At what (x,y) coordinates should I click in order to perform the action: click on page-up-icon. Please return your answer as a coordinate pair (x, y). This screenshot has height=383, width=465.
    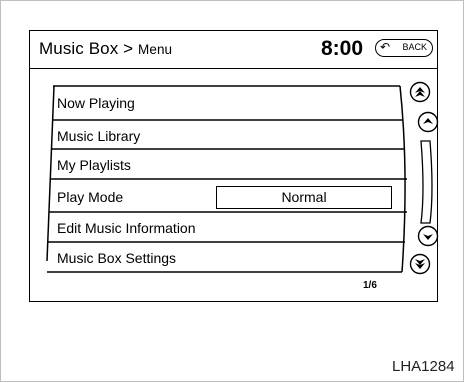
    Looking at the image, I should click on (420, 92).